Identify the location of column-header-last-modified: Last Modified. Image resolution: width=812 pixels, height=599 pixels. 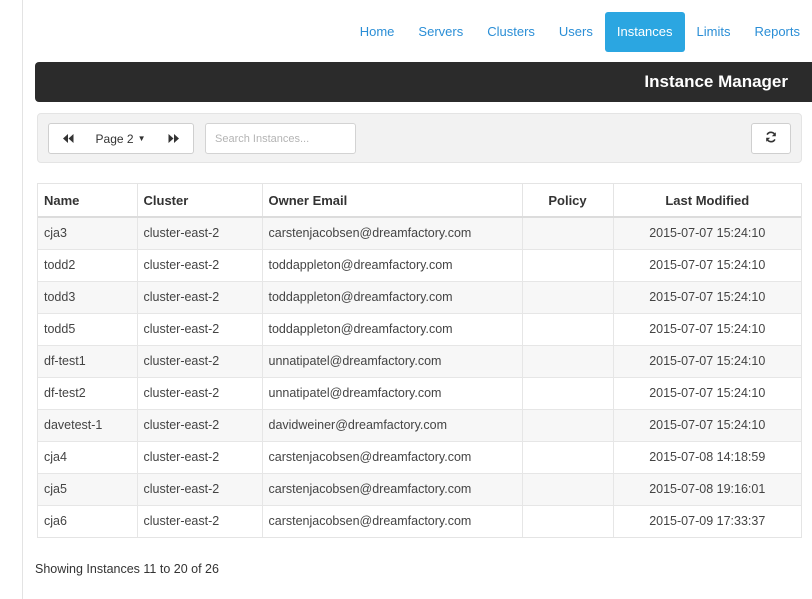
(707, 201).